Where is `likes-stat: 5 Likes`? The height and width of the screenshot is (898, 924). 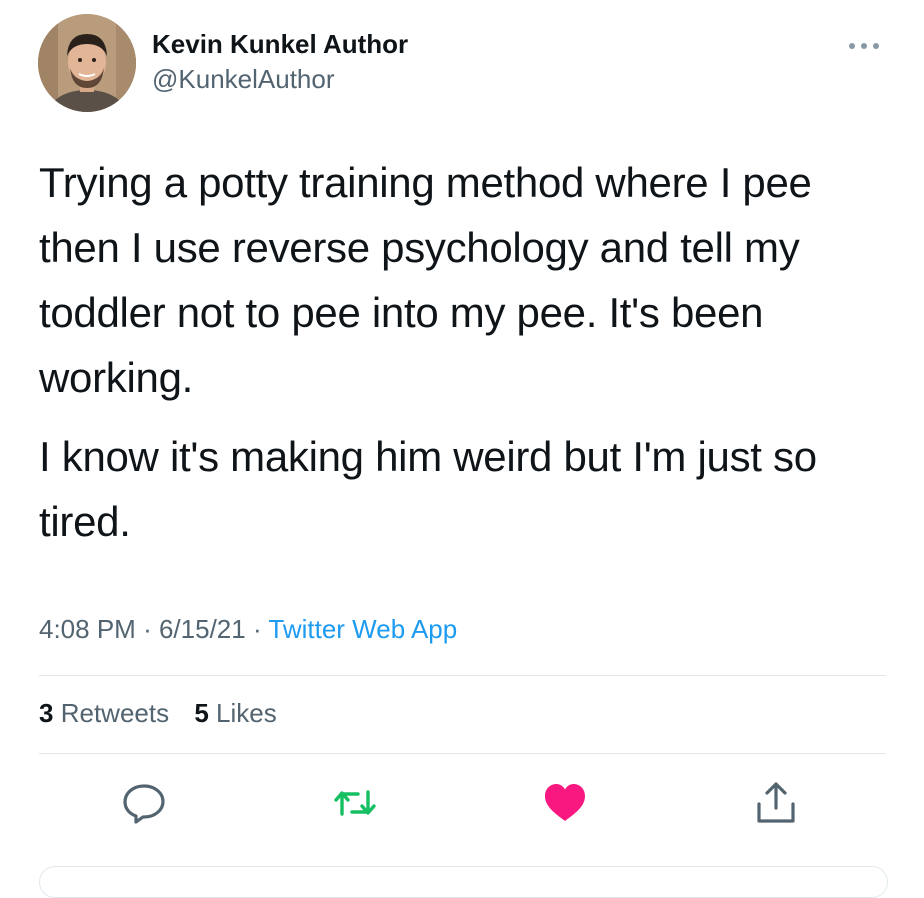 likes-stat: 5 Likes is located at coordinates (235, 713).